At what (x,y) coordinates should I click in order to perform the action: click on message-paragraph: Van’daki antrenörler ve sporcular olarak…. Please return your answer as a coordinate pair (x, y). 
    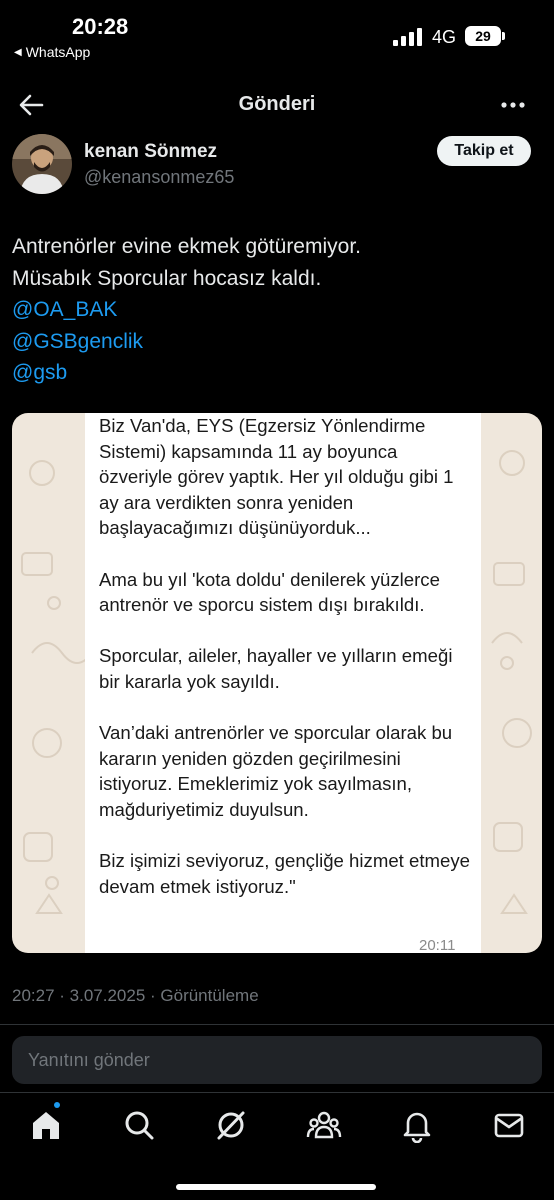
    Looking at the image, I should click on (276, 771).